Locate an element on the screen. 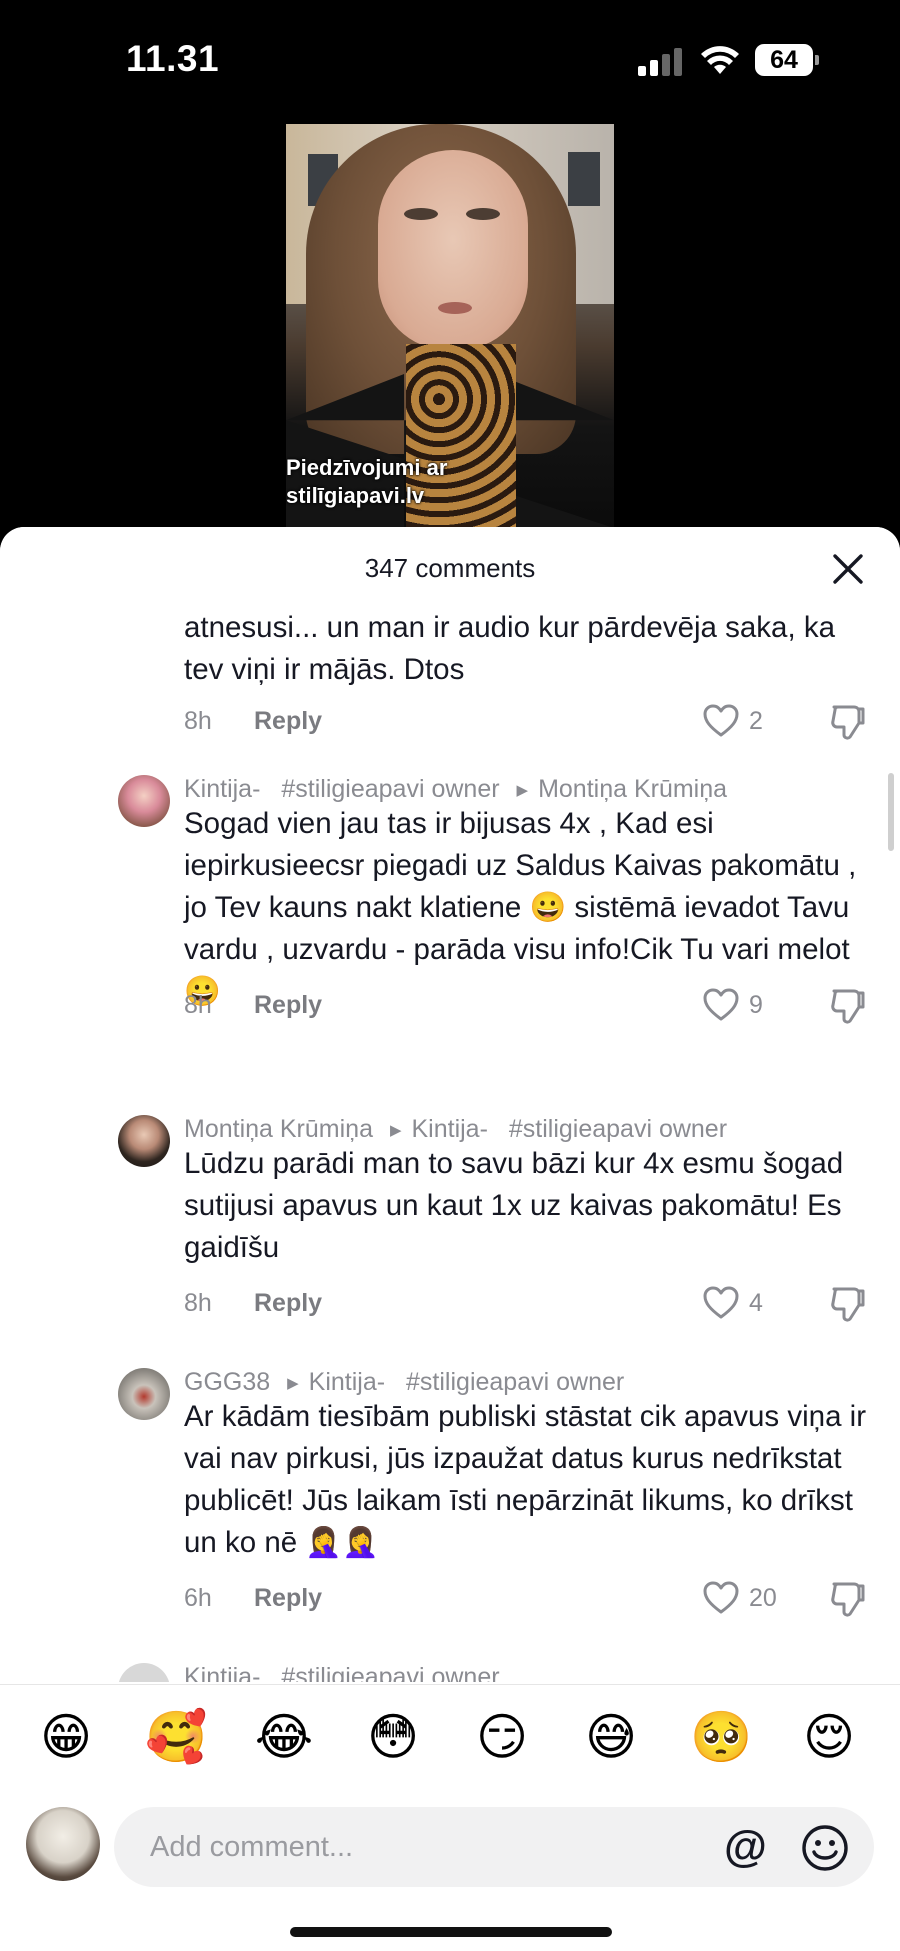 The height and width of the screenshot is (1951, 900). battery-icon: 64 is located at coordinates (787, 60).